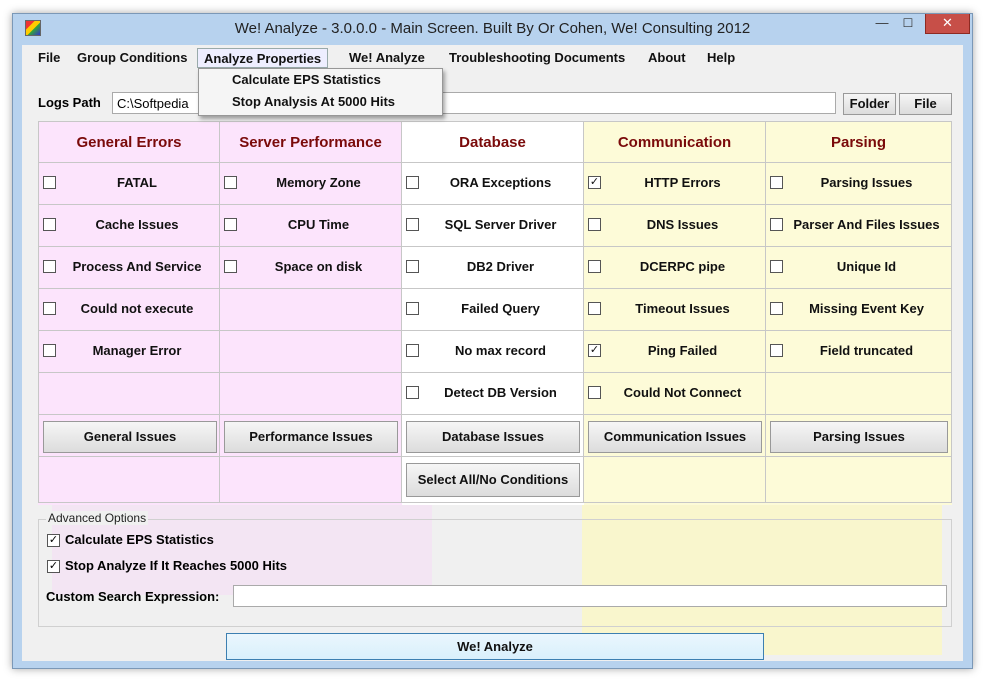 The height and width of the screenshot is (689, 994). I want to click on column-header: Parsing, so click(859, 142).